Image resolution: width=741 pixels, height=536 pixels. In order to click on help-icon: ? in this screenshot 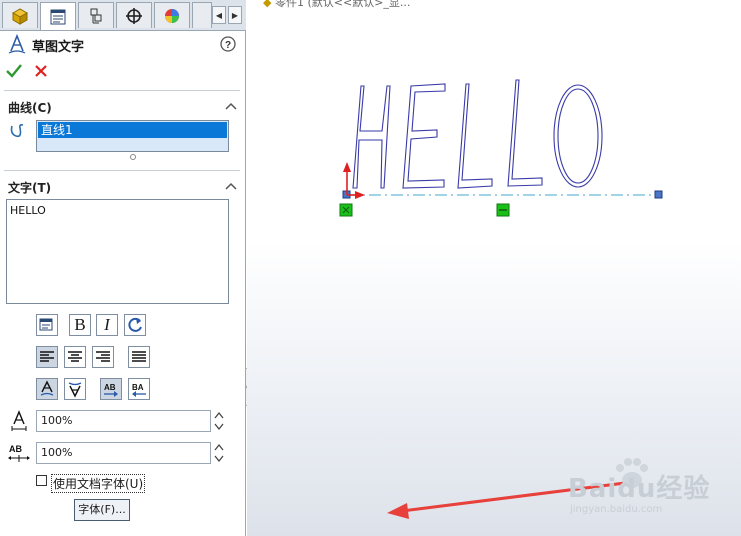, I will do `click(228, 44)`.